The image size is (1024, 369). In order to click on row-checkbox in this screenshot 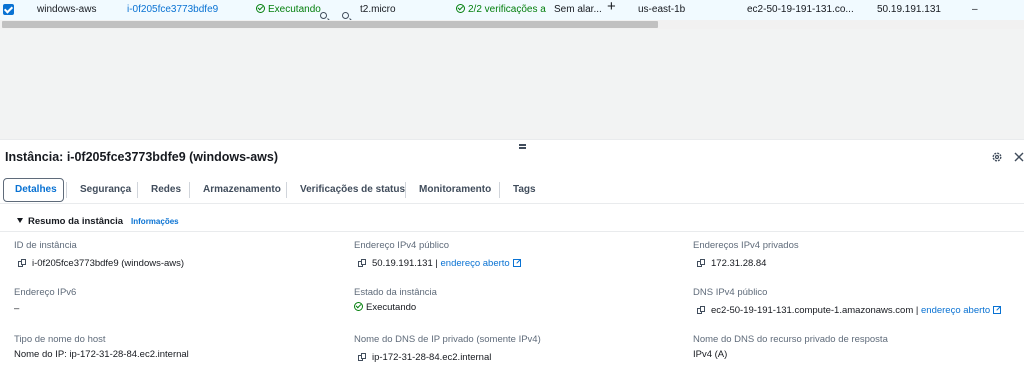, I will do `click(8, 9)`.